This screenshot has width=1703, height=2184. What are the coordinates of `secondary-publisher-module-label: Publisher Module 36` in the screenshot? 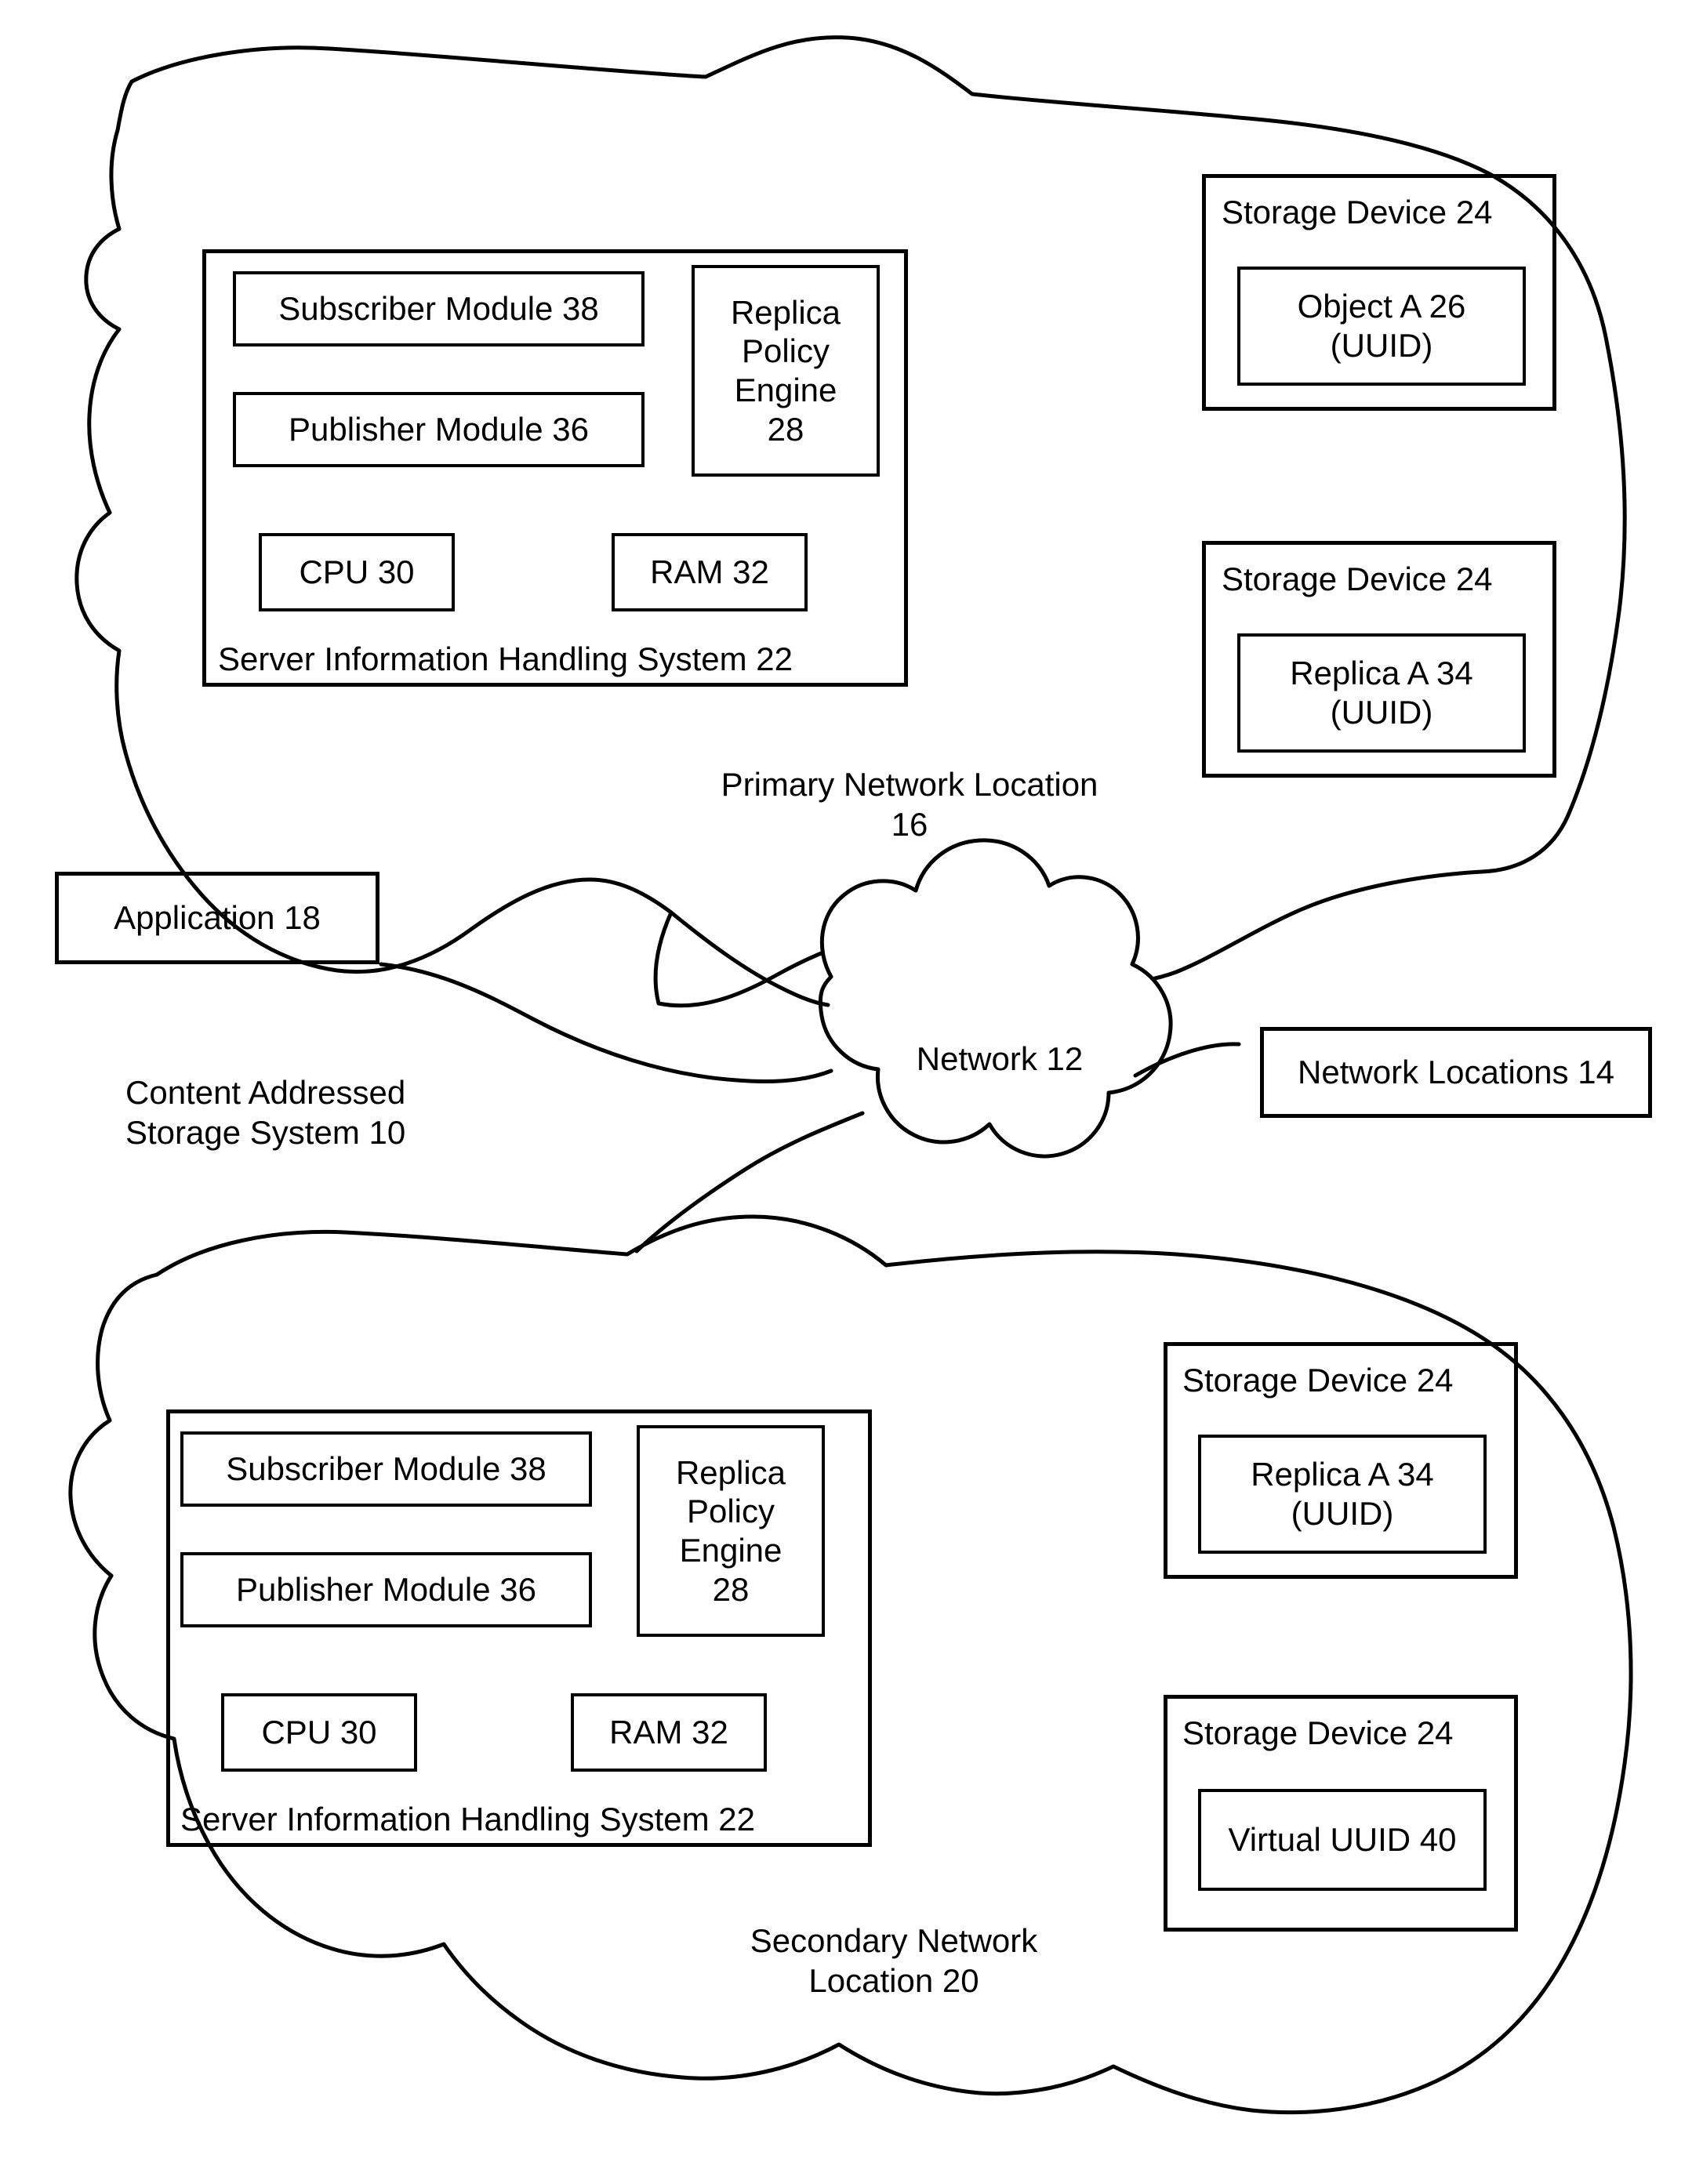 It's located at (386, 1590).